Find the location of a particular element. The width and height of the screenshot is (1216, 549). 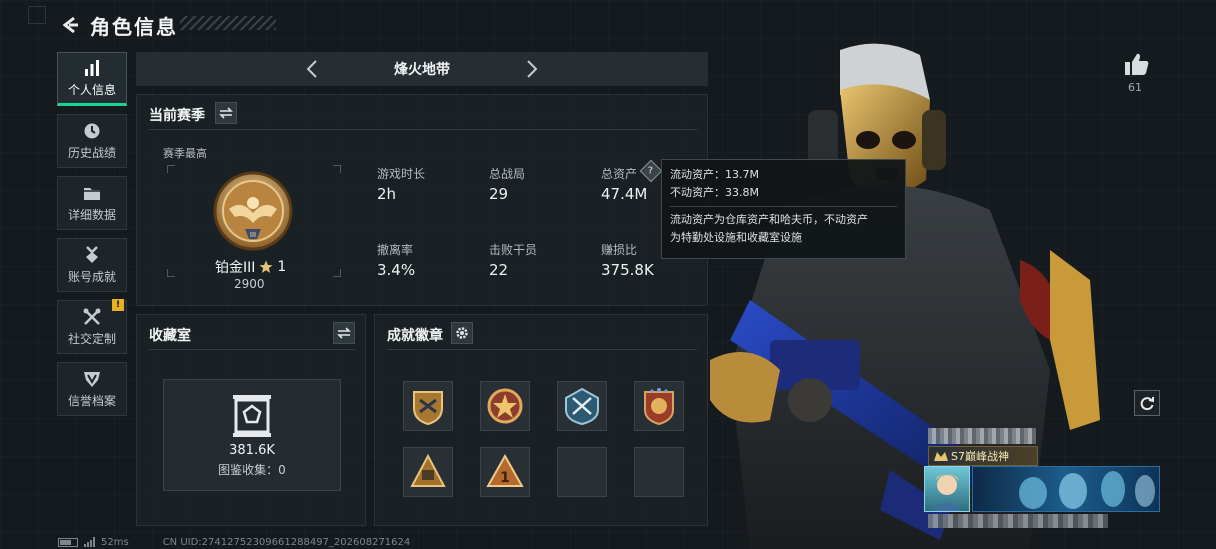

rank-name: 铂金III 1 is located at coordinates (250, 267).